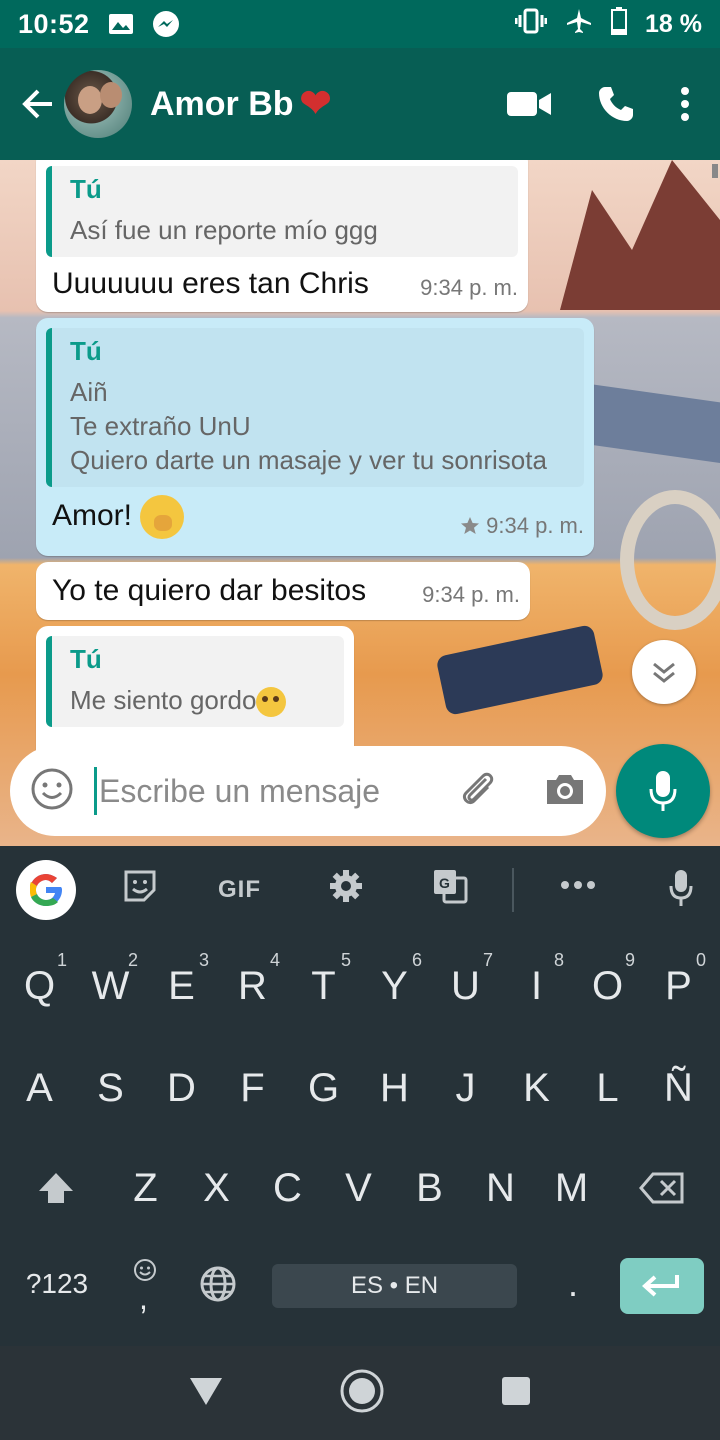 This screenshot has width=720, height=1440. What do you see at coordinates (700, 960) in the screenshot?
I see `key-number-hint: 0` at bounding box center [700, 960].